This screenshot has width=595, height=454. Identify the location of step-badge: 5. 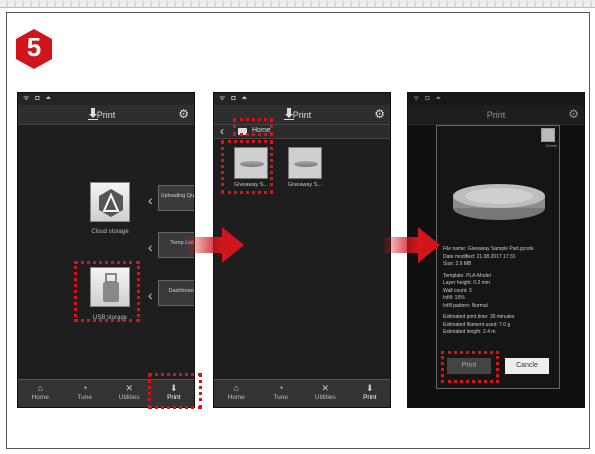
(34, 49).